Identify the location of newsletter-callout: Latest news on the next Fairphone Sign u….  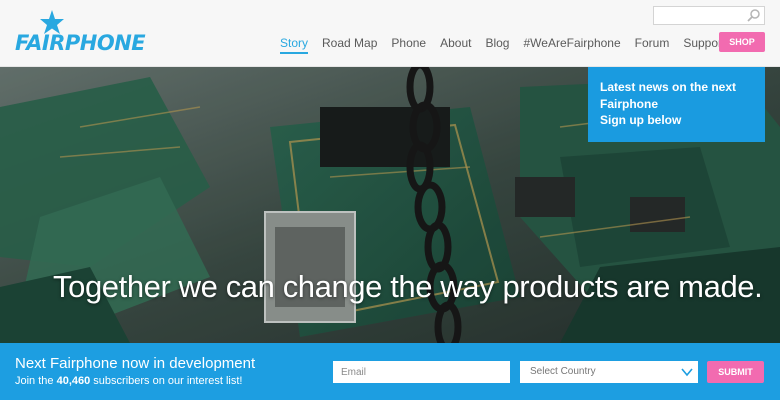
(676, 104).